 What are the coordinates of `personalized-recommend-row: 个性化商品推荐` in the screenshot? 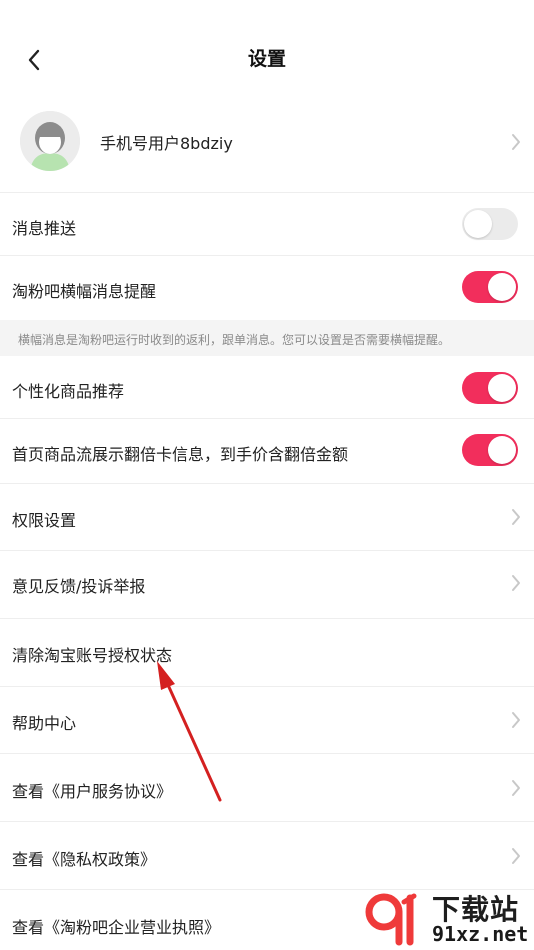 It's located at (267, 387).